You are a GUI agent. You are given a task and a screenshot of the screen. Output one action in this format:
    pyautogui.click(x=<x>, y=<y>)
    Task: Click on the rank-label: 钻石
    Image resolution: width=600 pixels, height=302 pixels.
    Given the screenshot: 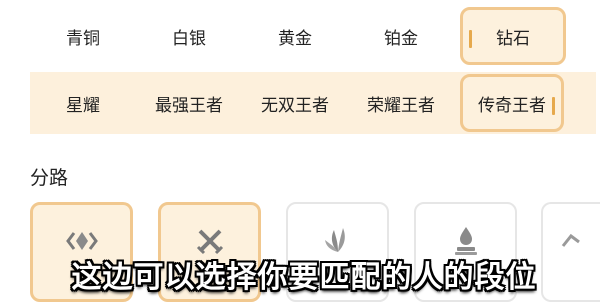 What is the action you would take?
    pyautogui.click(x=513, y=38)
    